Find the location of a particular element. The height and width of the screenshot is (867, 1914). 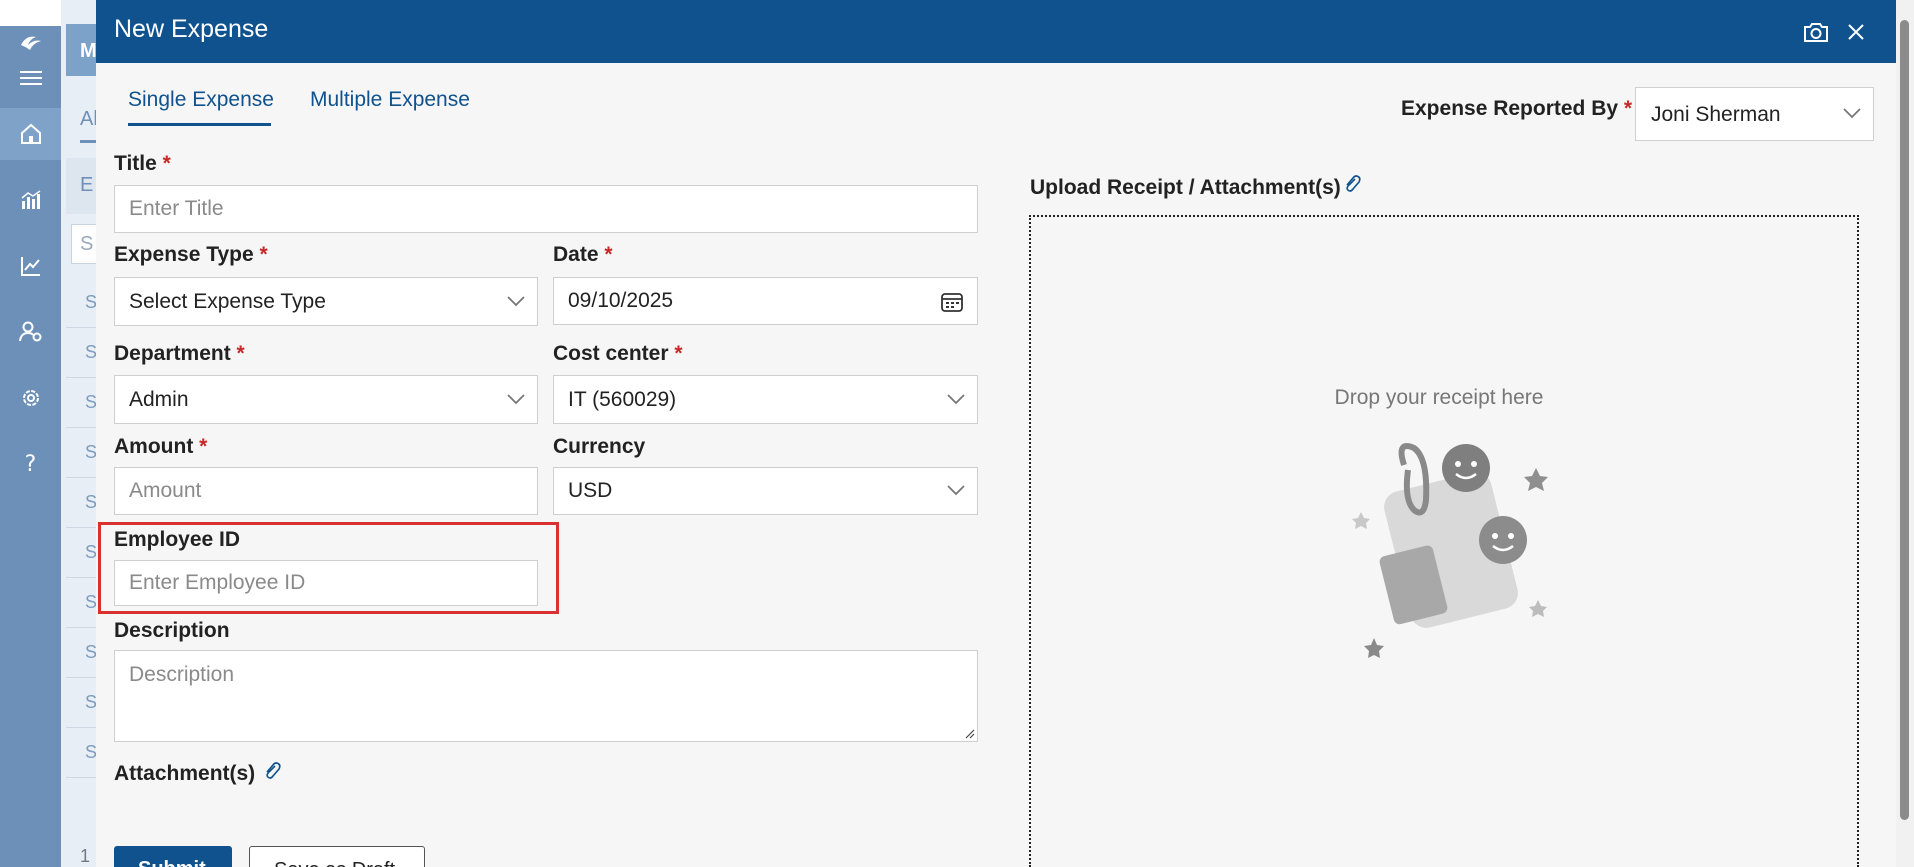

title-label: Title * is located at coordinates (142, 164).